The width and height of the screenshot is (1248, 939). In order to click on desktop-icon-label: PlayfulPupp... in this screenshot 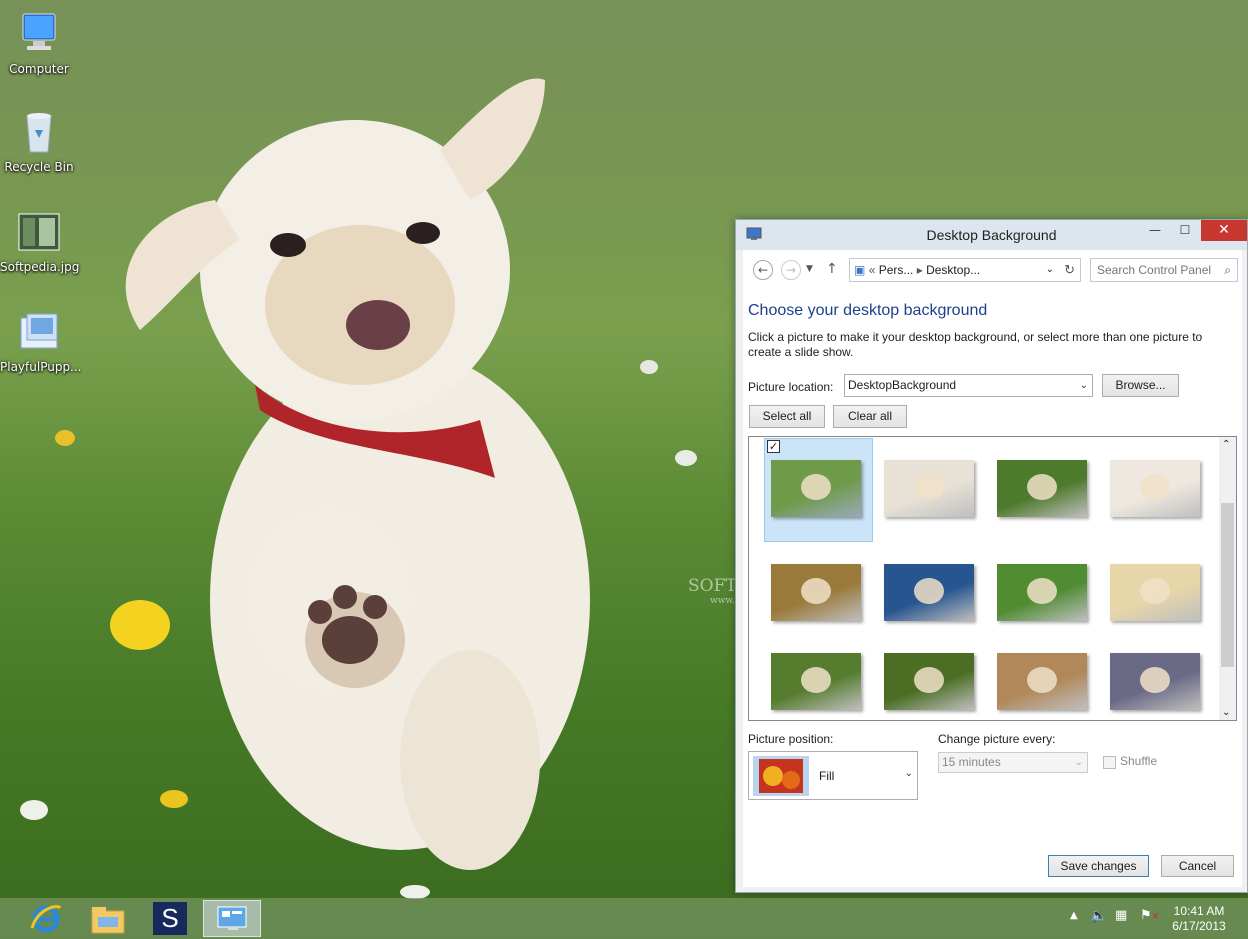, I will do `click(41, 367)`.